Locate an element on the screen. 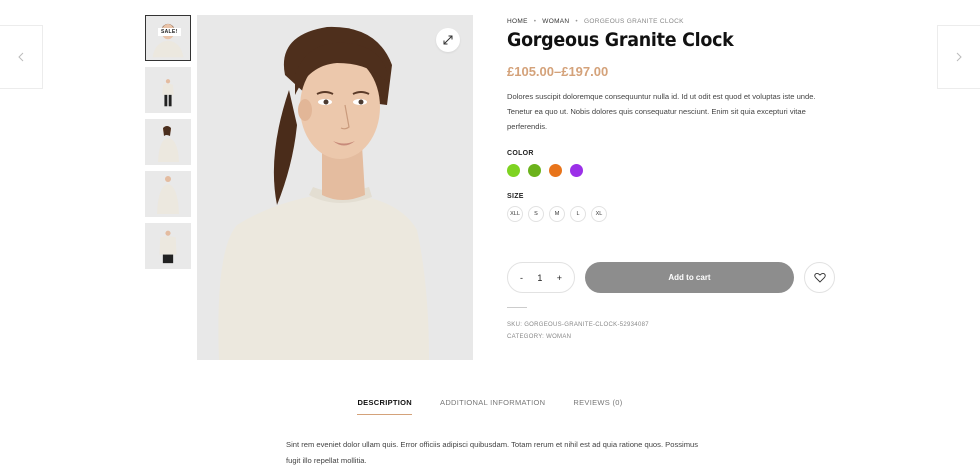 The image size is (980, 471). size-label: SIZE is located at coordinates (515, 196).